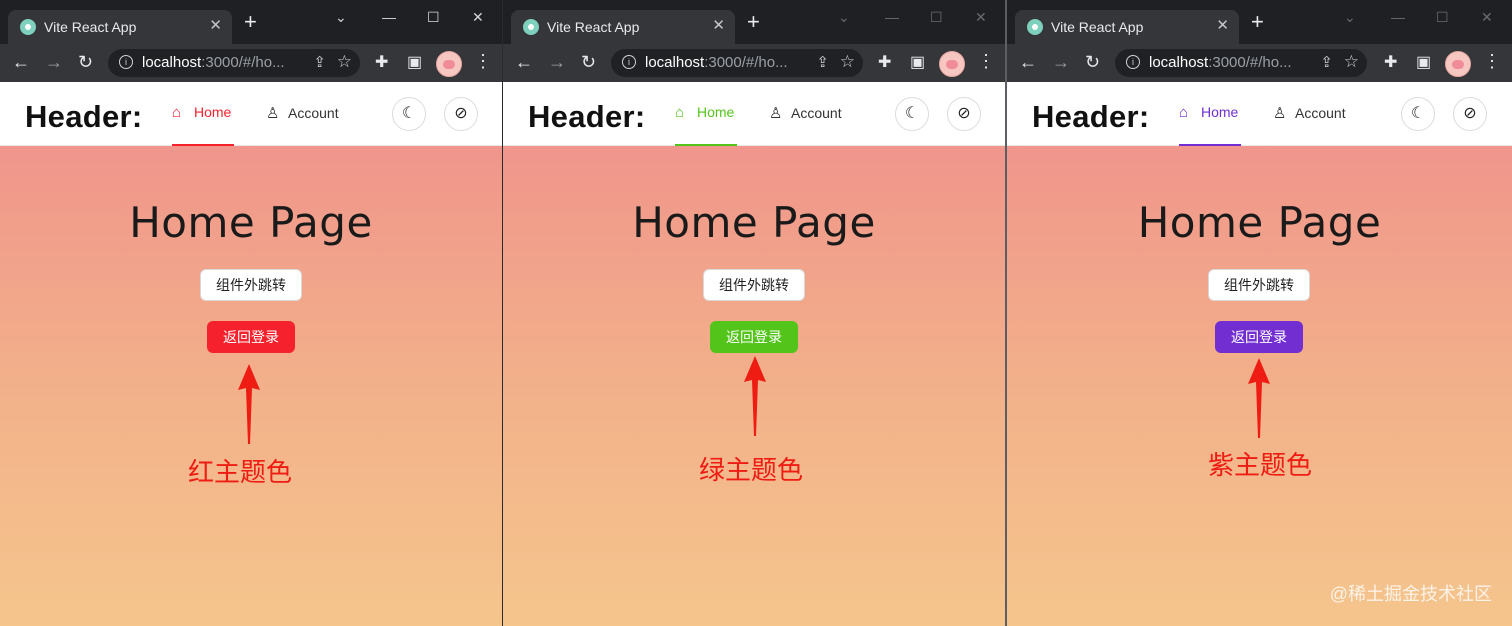 The image size is (1512, 626). I want to click on browser-toolbar: ← → ↻ i localhost:3000/#/ho... ⇪ ☆ ✚ ▣ ⋮, so click(251, 63).